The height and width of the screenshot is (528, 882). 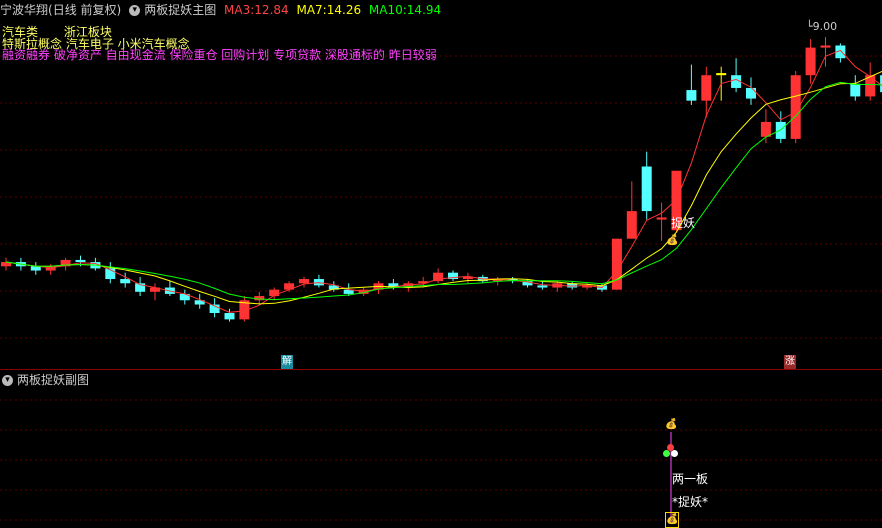 What do you see at coordinates (344, 10) in the screenshot?
I see `ma7-value: 14.26` at bounding box center [344, 10].